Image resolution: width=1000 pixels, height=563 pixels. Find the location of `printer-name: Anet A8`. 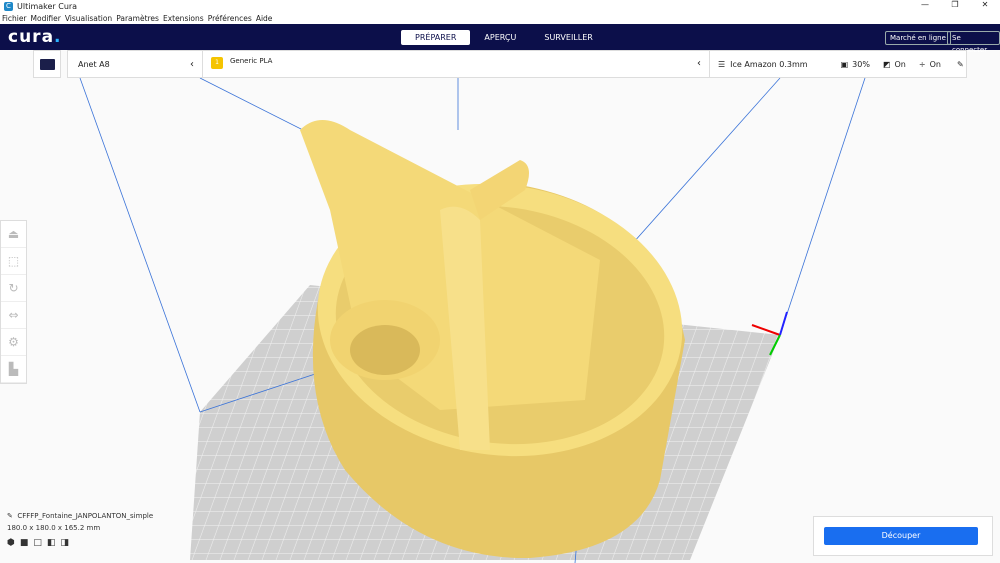

printer-name: Anet A8 is located at coordinates (94, 64).